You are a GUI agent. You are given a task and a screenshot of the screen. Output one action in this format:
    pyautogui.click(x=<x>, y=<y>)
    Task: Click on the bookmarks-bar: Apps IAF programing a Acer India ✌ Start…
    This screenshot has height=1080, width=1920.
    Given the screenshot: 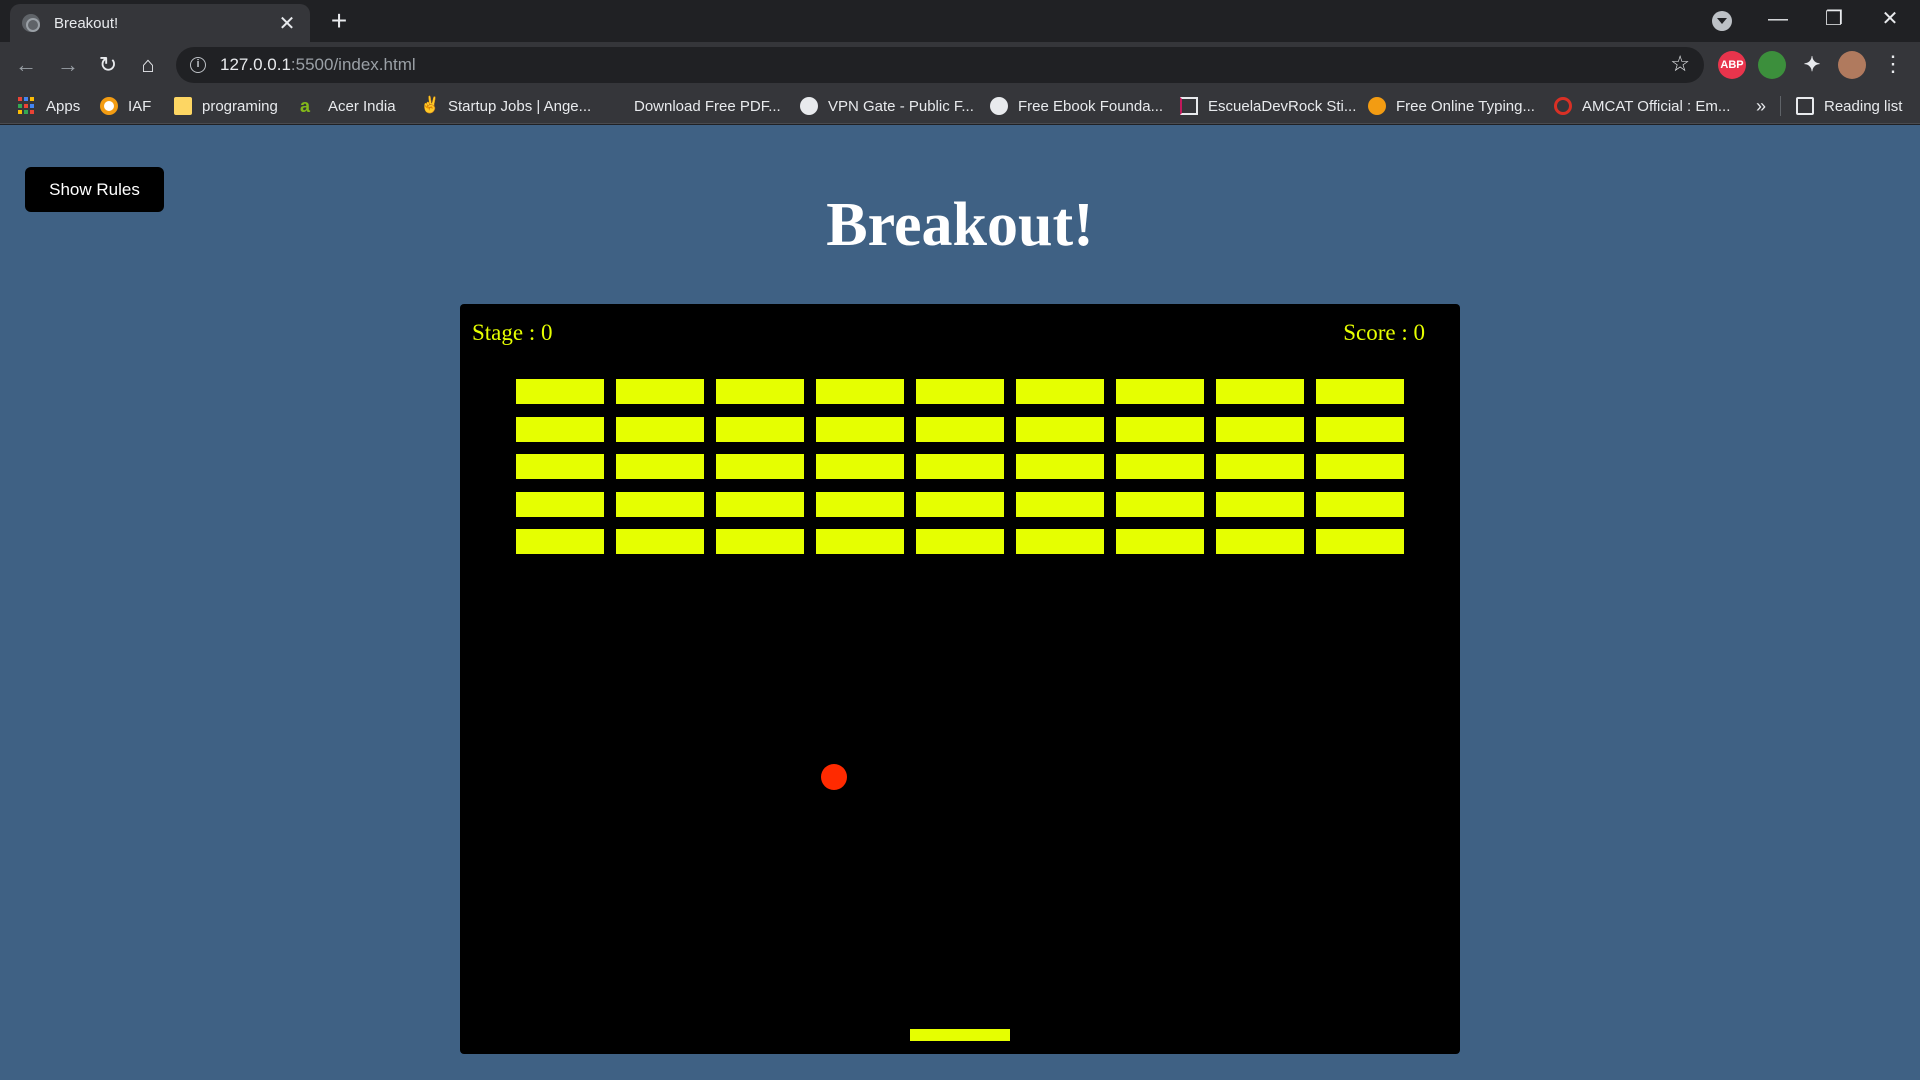 What is the action you would take?
    pyautogui.click(x=960, y=106)
    